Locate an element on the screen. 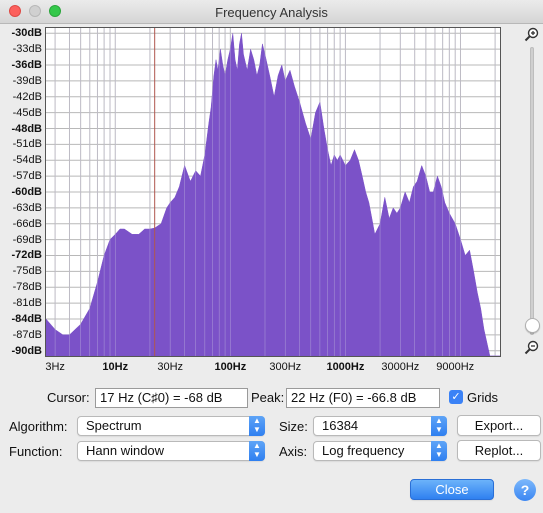 This screenshot has height=513, width=543. function-select: Hann window ▲ ▼ is located at coordinates (171, 451).